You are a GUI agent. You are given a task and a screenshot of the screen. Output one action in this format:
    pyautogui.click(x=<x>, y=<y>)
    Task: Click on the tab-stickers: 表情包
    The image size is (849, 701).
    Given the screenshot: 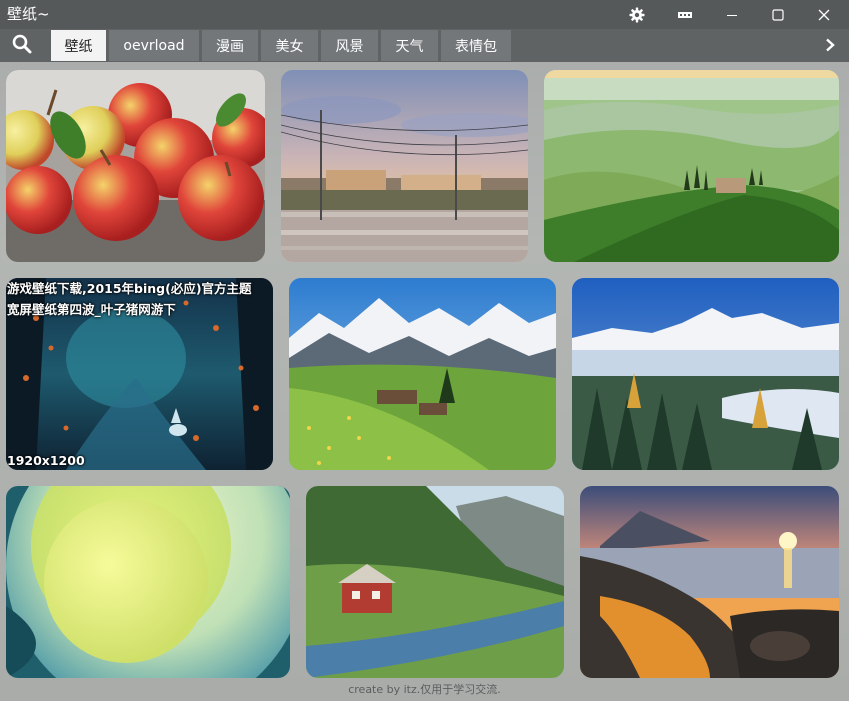 What is the action you would take?
    pyautogui.click(x=476, y=45)
    